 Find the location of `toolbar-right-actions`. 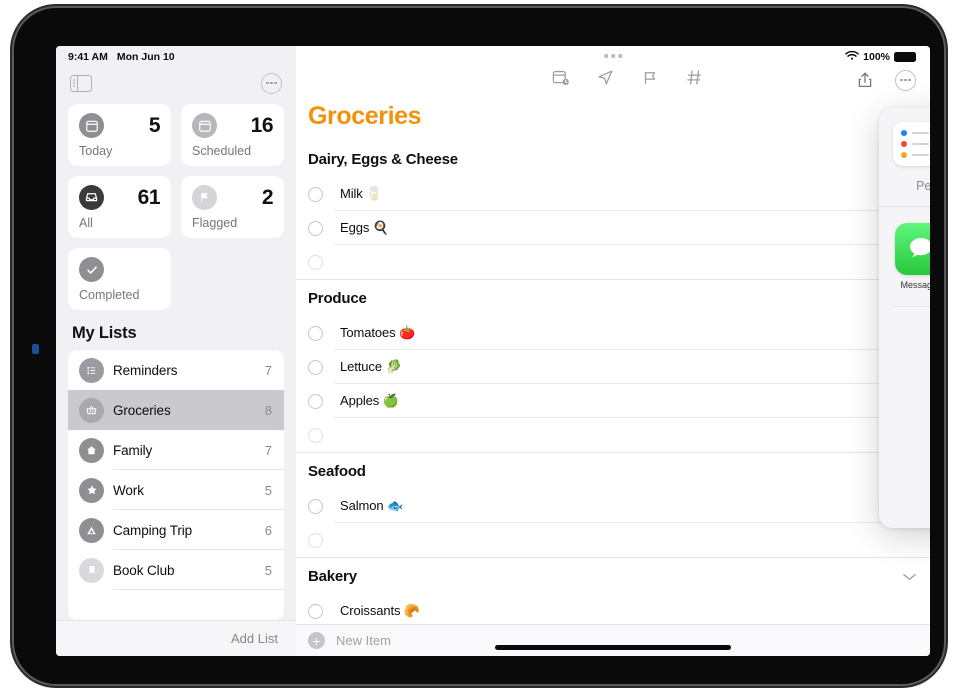

toolbar-right-actions is located at coordinates (884, 80).